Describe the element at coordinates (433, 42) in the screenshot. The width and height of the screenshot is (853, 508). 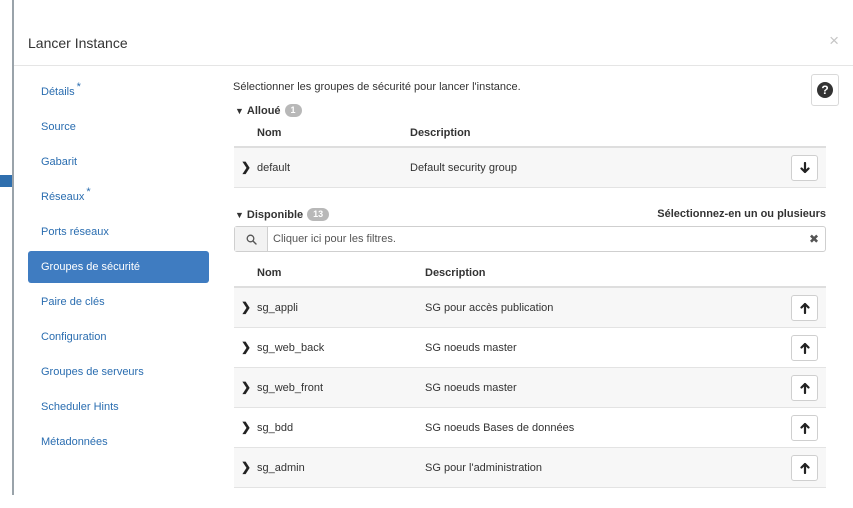
I see `modal-header: Lancer Instance ×` at that location.